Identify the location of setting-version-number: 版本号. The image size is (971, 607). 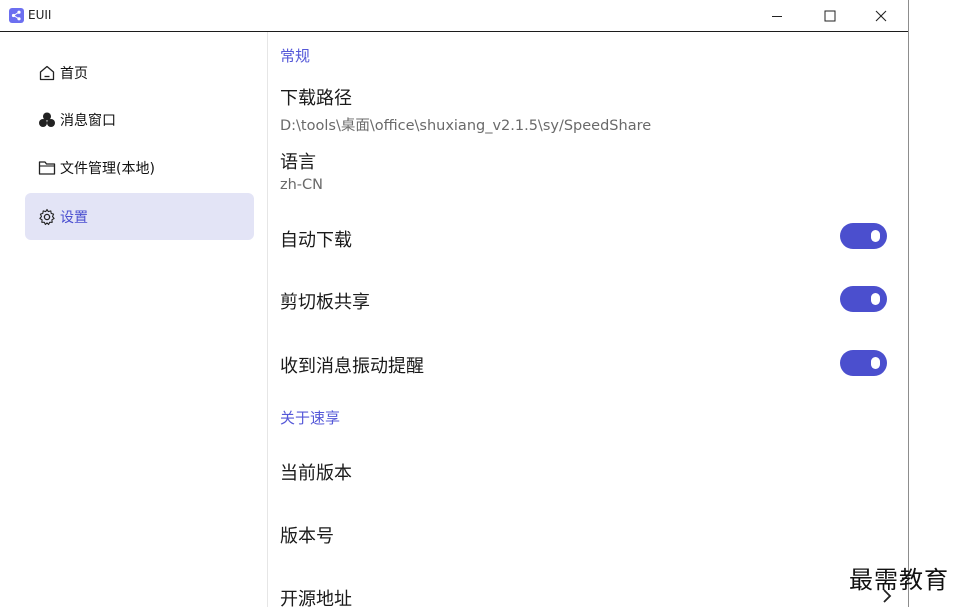
(307, 535).